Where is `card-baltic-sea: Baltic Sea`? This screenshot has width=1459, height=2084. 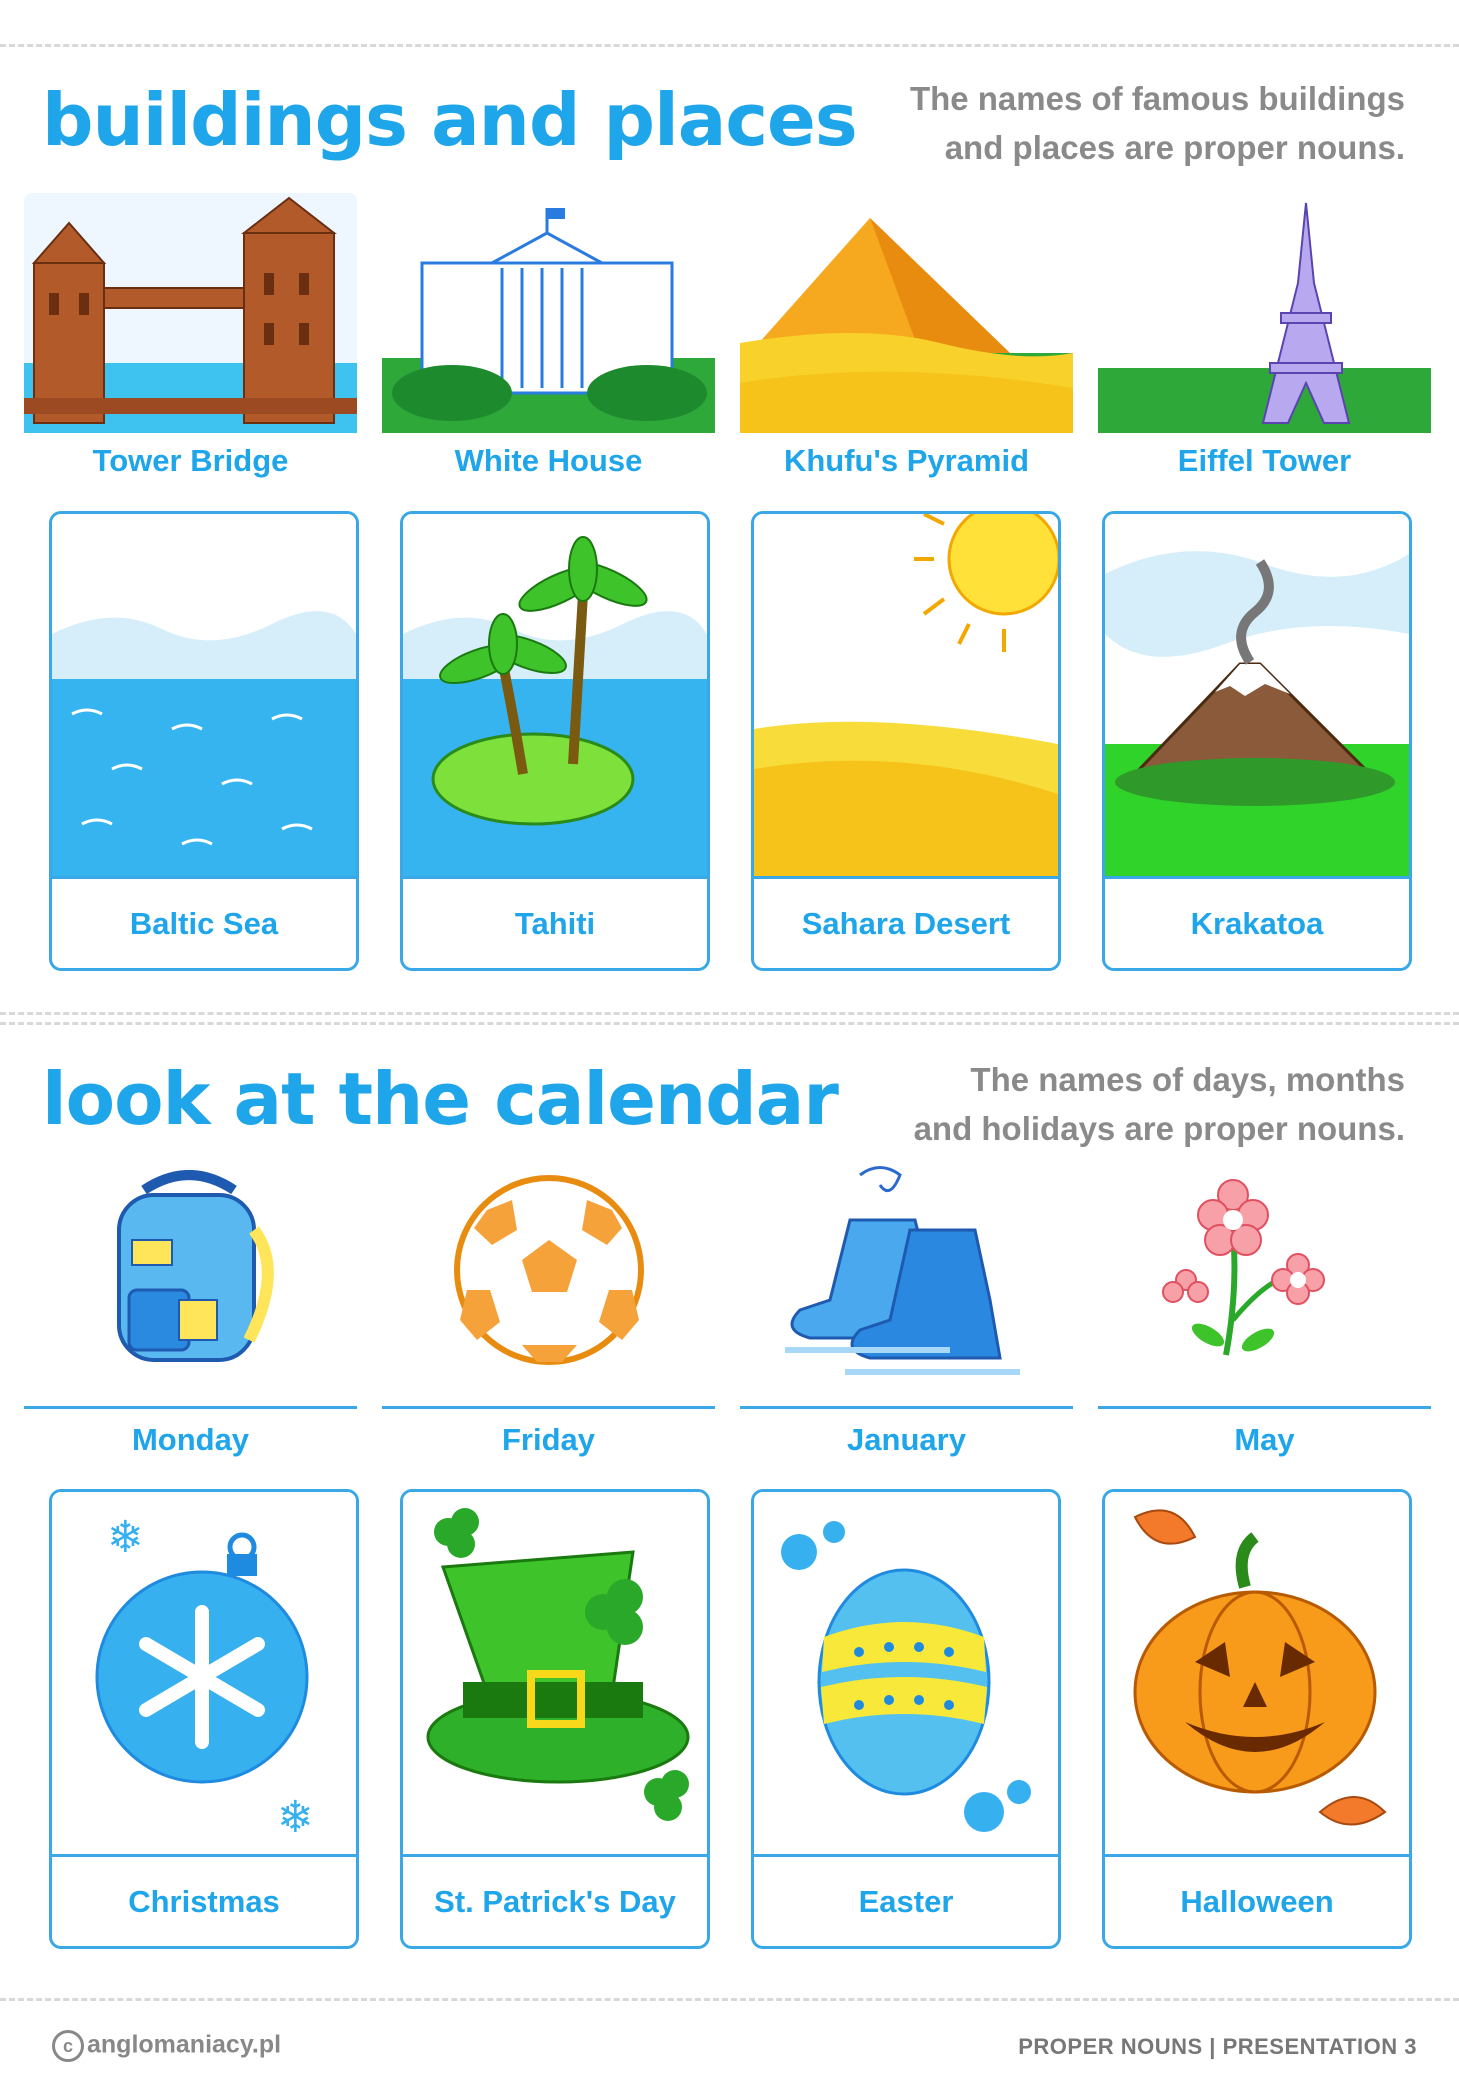 card-baltic-sea: Baltic Sea is located at coordinates (204, 741).